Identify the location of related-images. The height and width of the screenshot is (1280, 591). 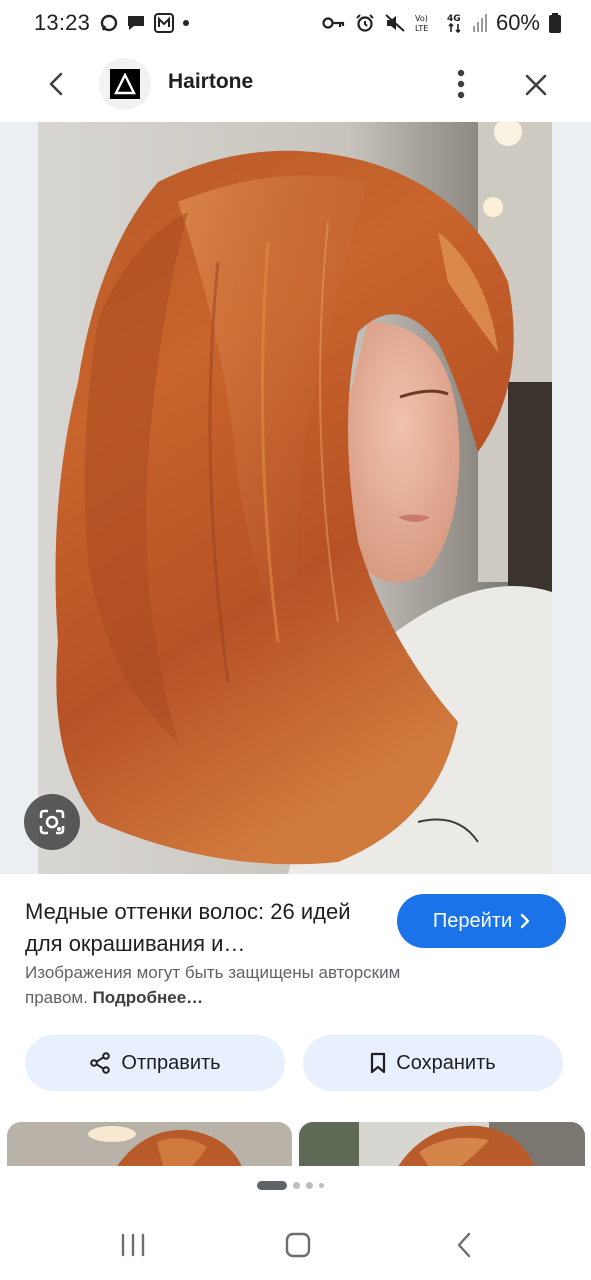
(295, 1144).